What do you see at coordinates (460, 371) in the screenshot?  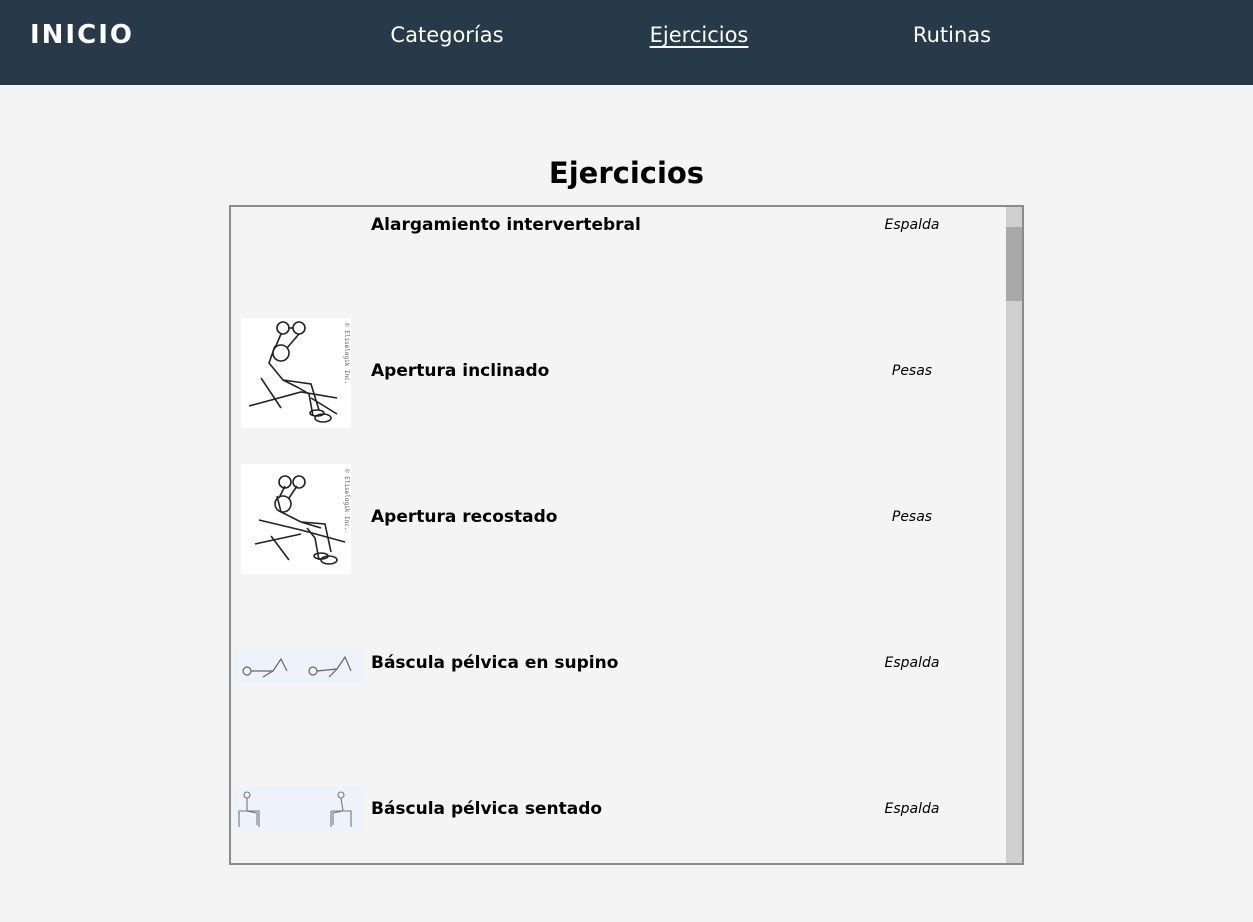 I see `exercise-name: Apertura inclinado` at bounding box center [460, 371].